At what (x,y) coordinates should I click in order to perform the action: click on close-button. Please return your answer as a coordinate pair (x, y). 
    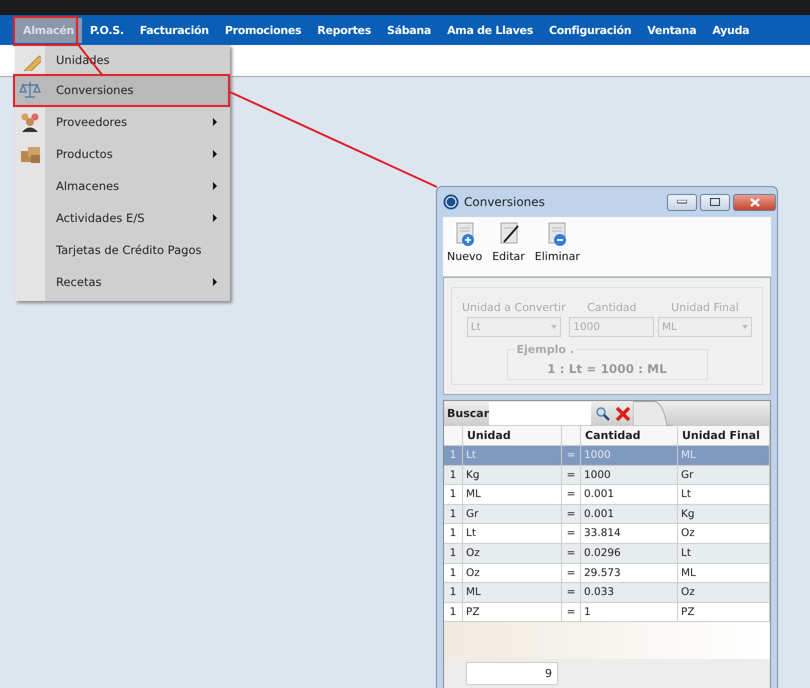
    Looking at the image, I should click on (754, 202).